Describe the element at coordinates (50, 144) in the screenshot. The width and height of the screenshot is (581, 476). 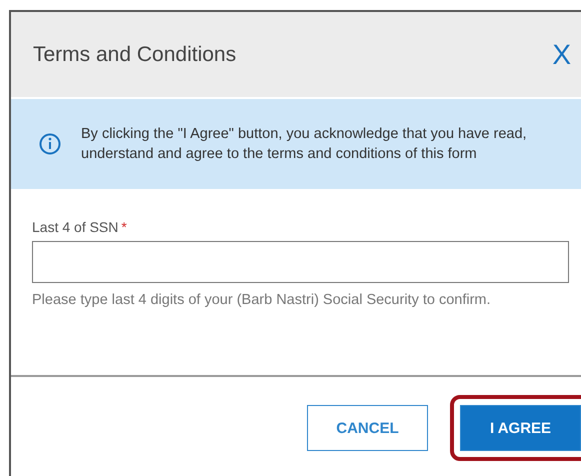
I see `info-icon` at that location.